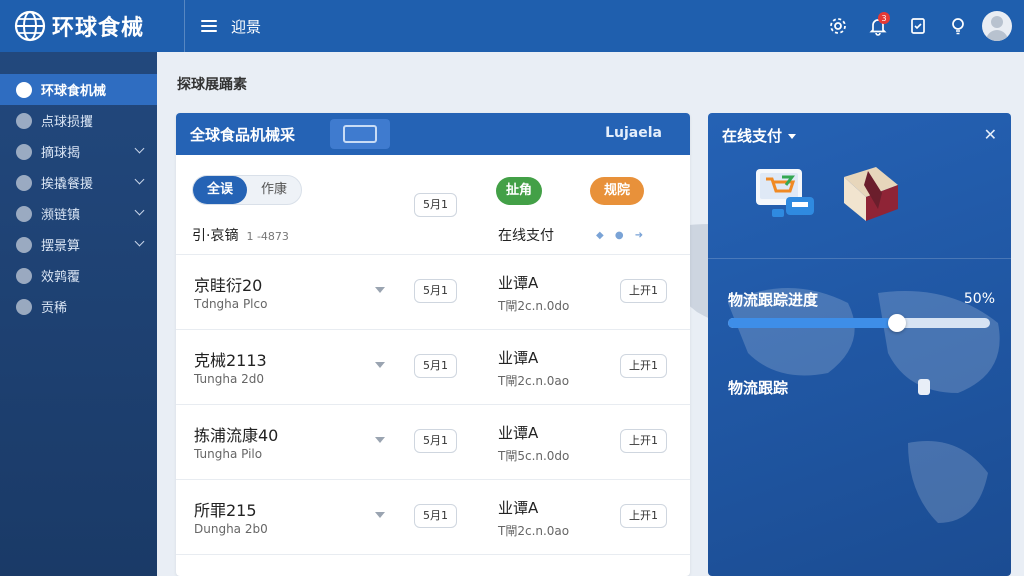  I want to click on sidebar-item-label: 效鹑覆, so click(61, 277).